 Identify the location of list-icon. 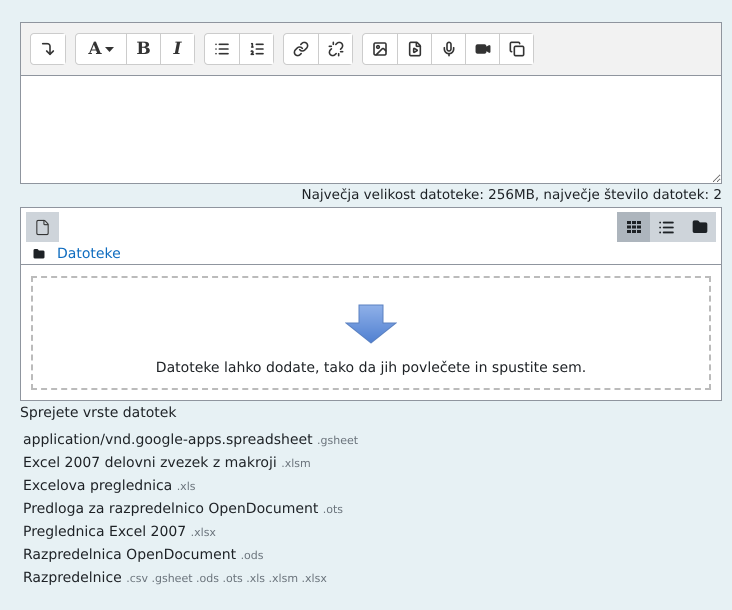
(666, 227).